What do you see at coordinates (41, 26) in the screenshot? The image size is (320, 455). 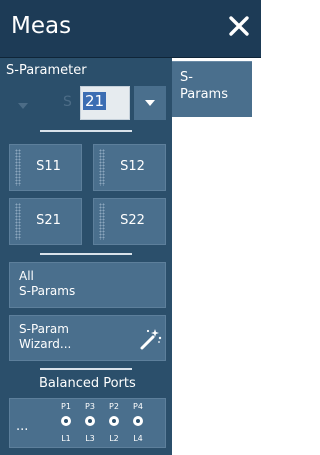 I see `panel-title: Meas` at bounding box center [41, 26].